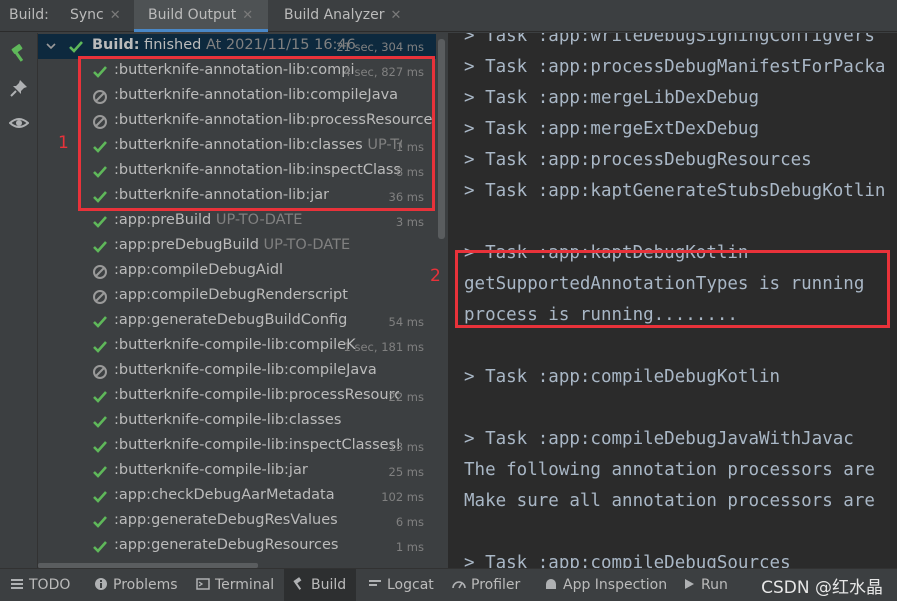 The width and height of the screenshot is (897, 601). I want to click on task-label-group: :butterknife-compile-lib:compileK, so click(235, 345).